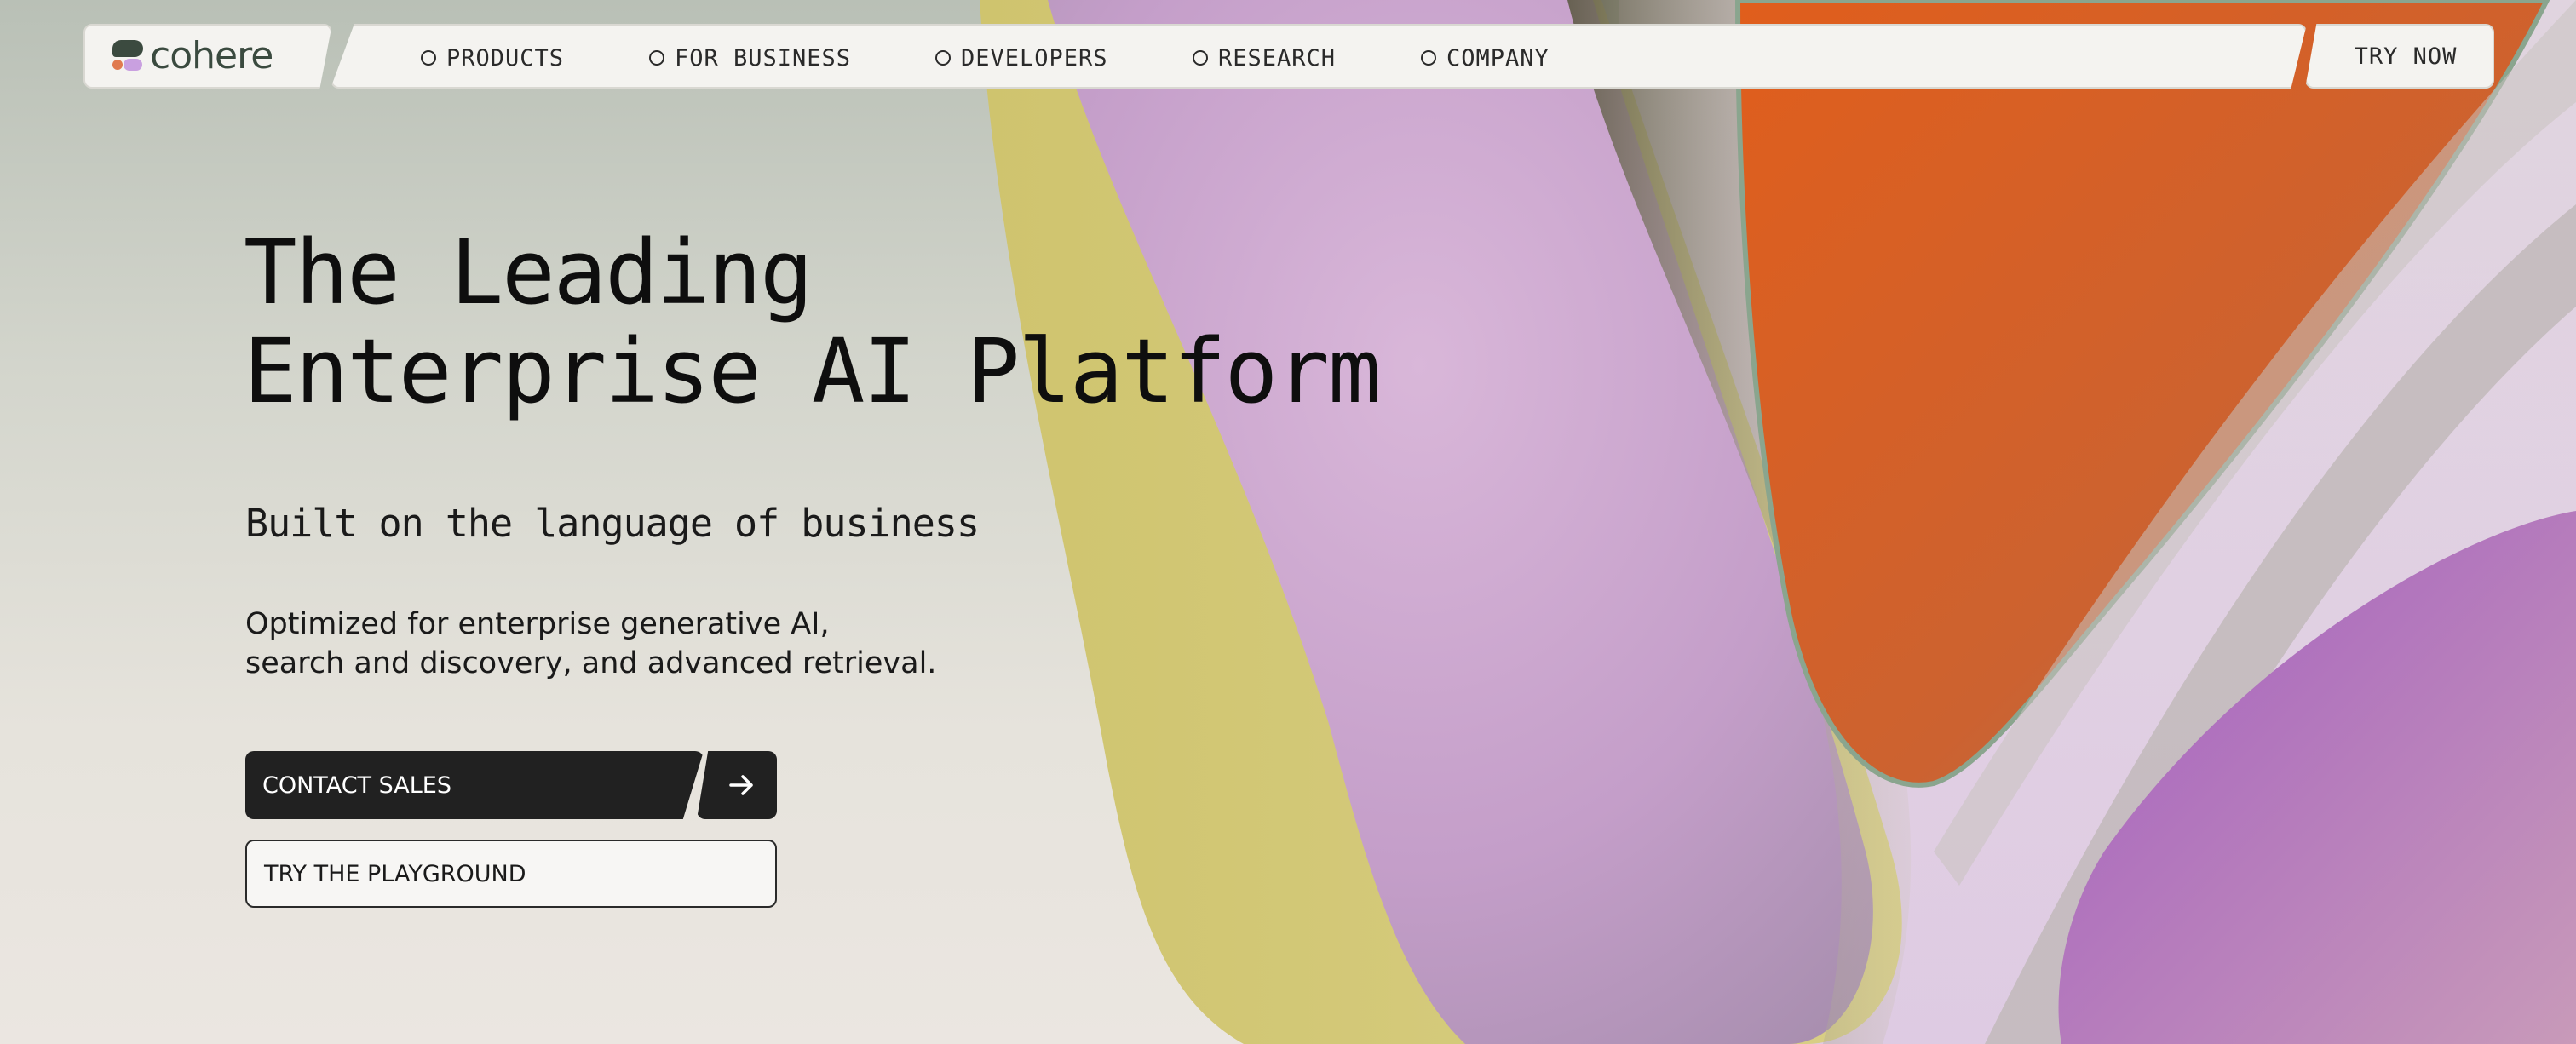  Describe the element at coordinates (529, 272) in the screenshot. I see `hero-title-line-1: The Leading` at that location.